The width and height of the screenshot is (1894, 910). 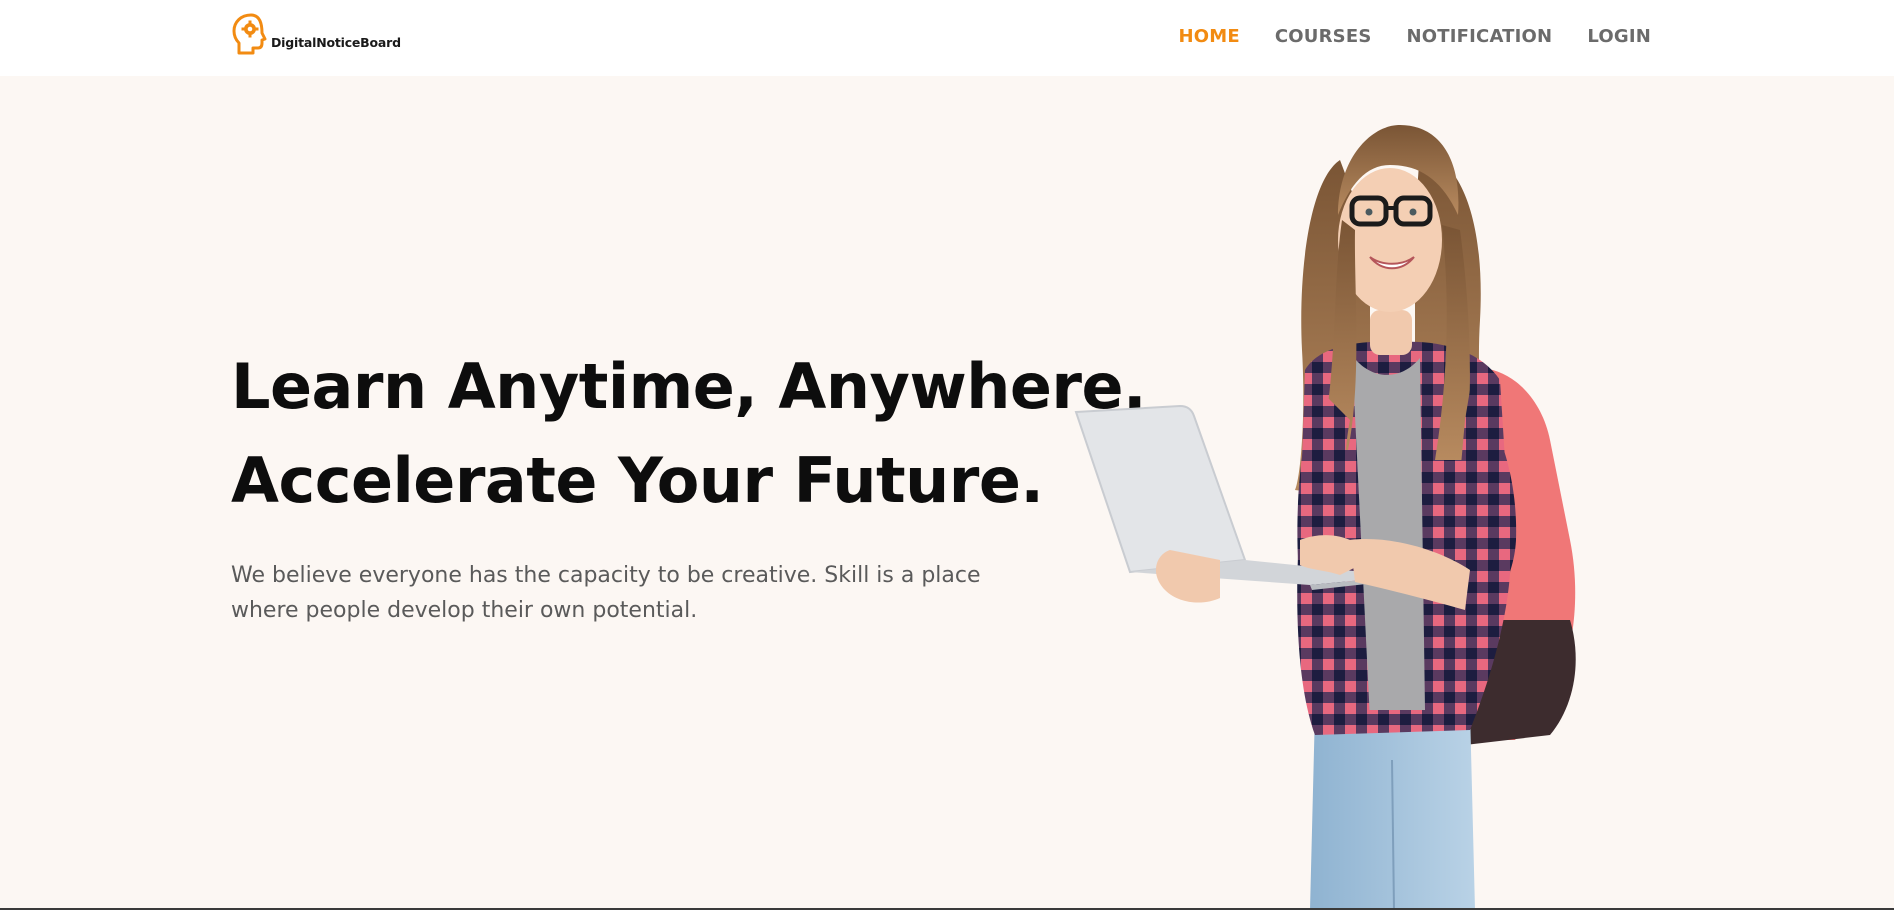 What do you see at coordinates (1480, 36) in the screenshot?
I see `nav-notification: NOTIFICATION` at bounding box center [1480, 36].